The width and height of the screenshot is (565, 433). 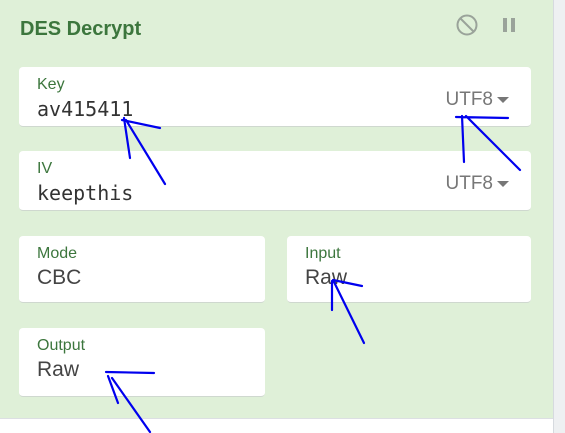 I want to click on pause-icon, so click(x=509, y=25).